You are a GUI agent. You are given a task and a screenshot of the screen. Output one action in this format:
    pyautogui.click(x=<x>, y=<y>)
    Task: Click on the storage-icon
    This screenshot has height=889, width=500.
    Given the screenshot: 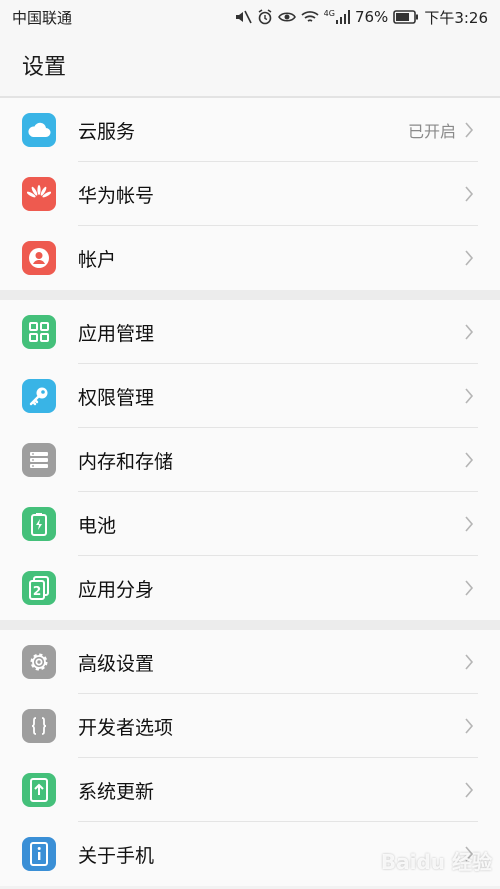 What is the action you would take?
    pyautogui.click(x=39, y=460)
    